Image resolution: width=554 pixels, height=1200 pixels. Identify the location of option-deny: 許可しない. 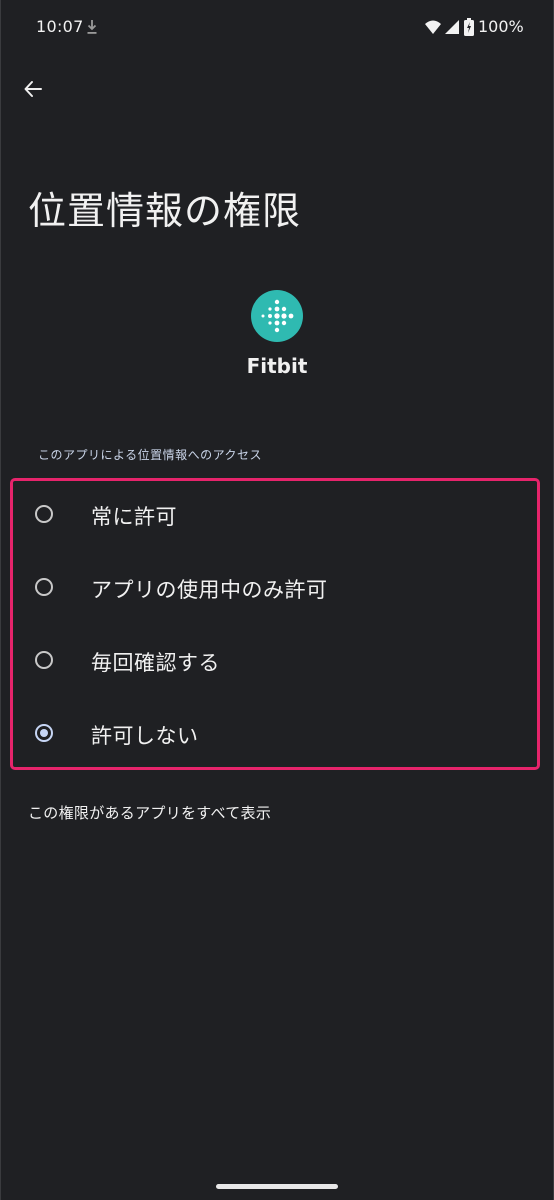
(275, 736).